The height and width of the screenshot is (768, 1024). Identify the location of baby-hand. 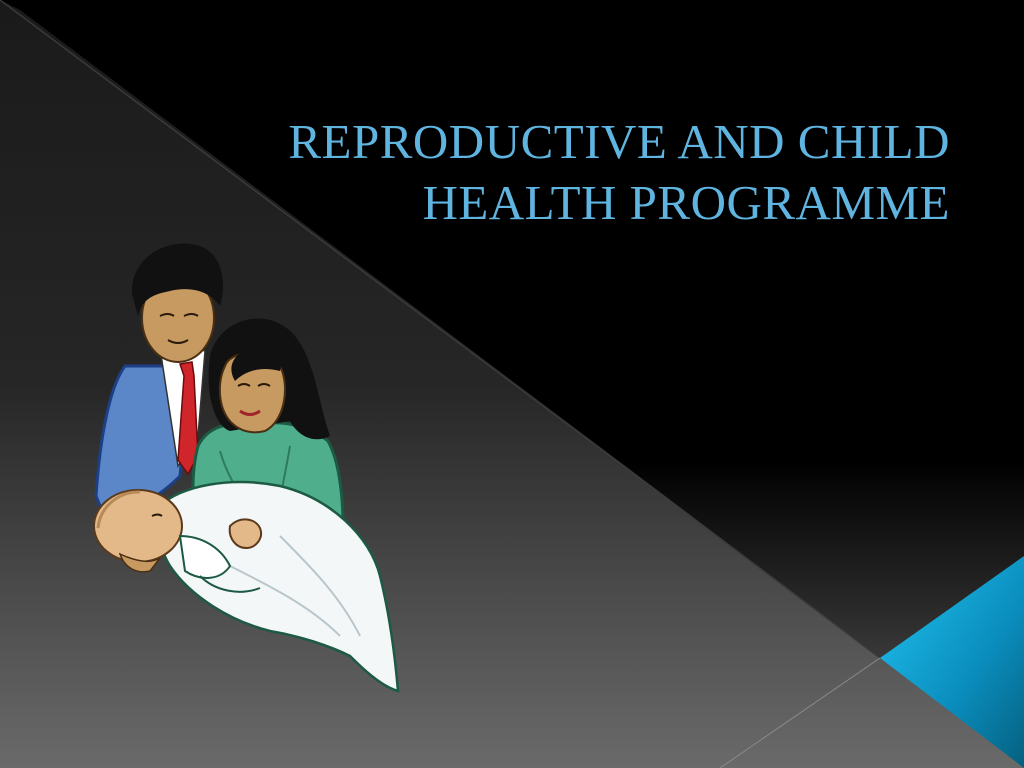
(245, 534).